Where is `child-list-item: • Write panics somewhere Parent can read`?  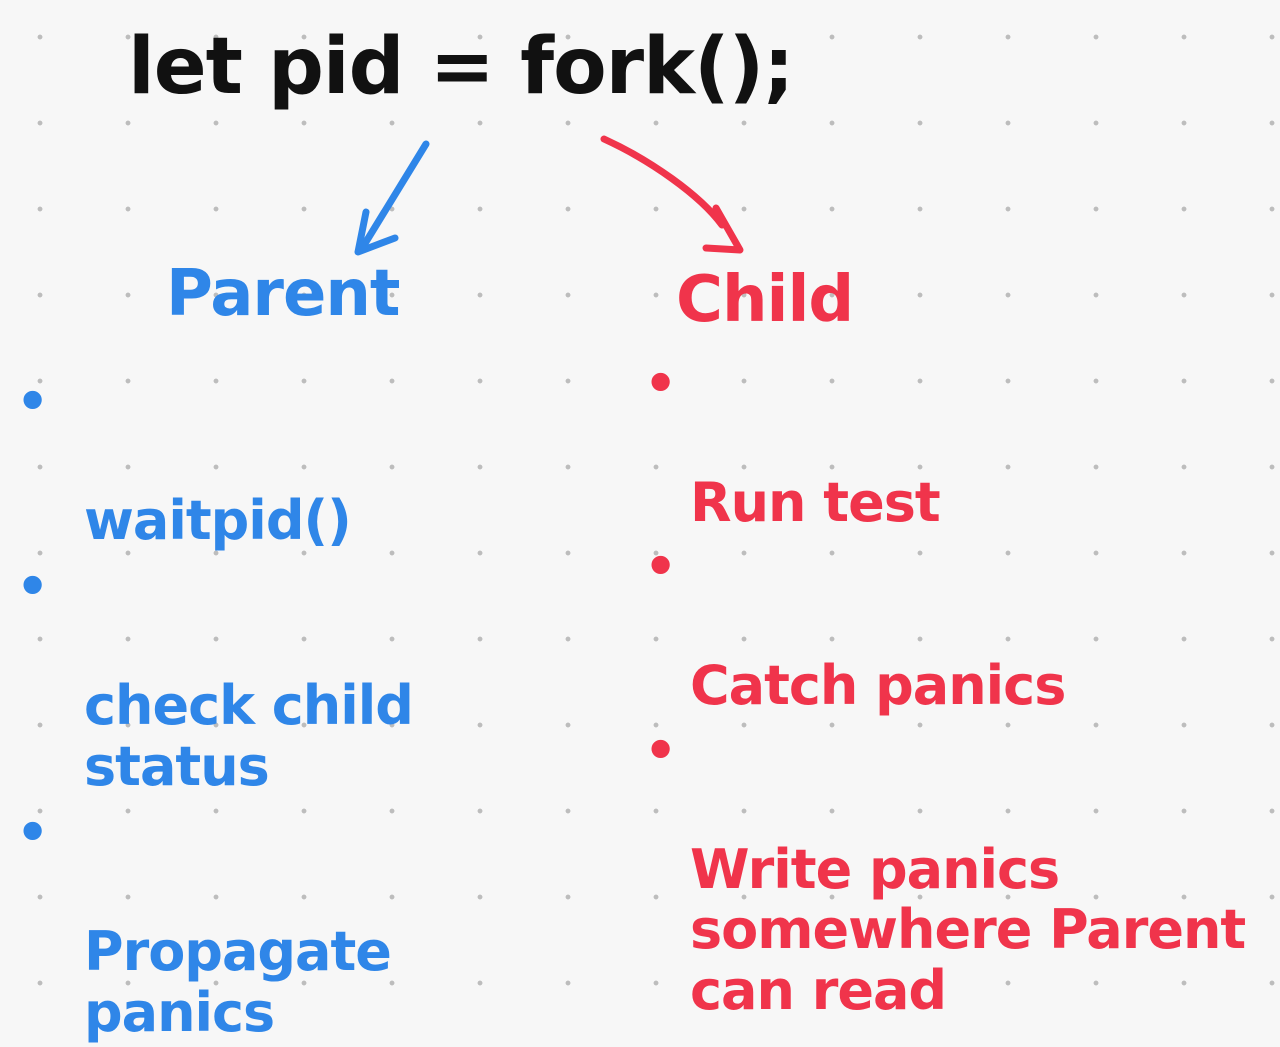 child-list-item: • Write panics somewhere Parent can read is located at coordinates (957, 870).